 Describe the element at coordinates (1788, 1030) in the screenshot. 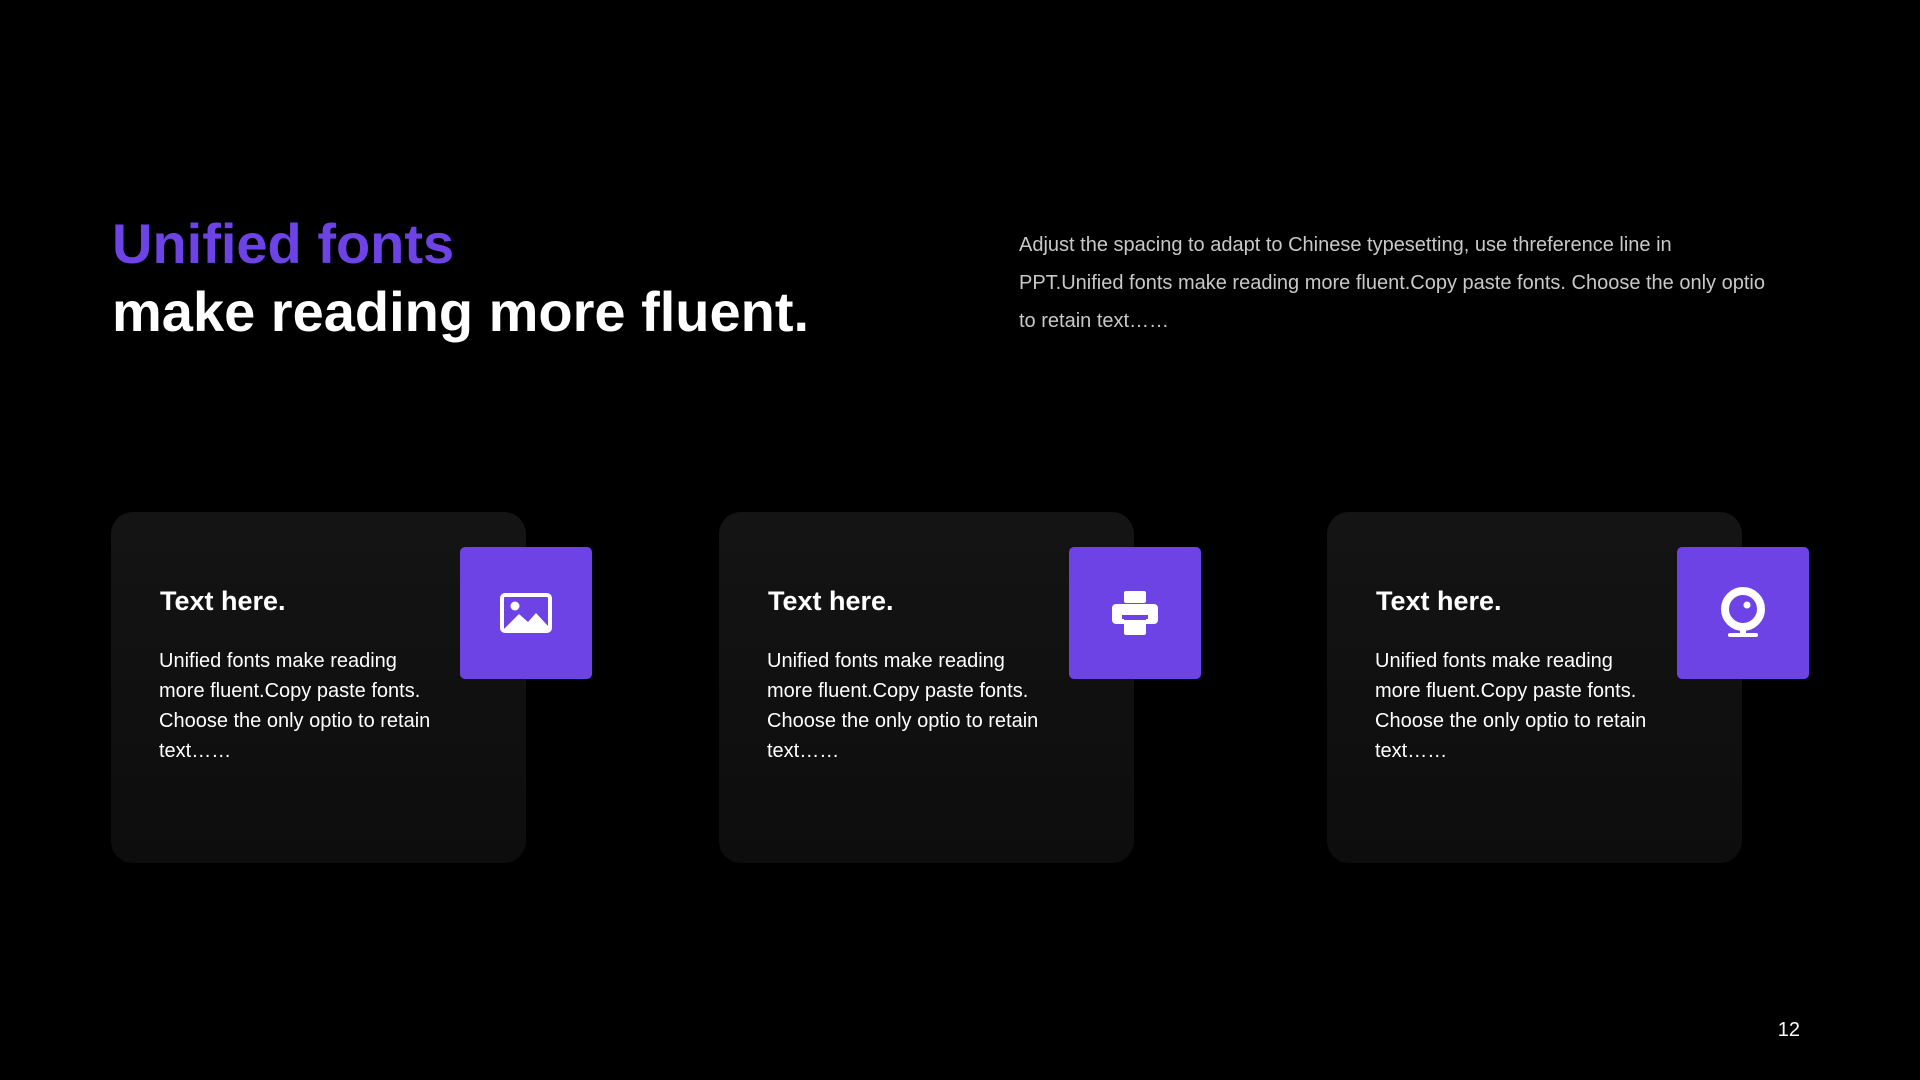

I see `page-number: 12` at that location.